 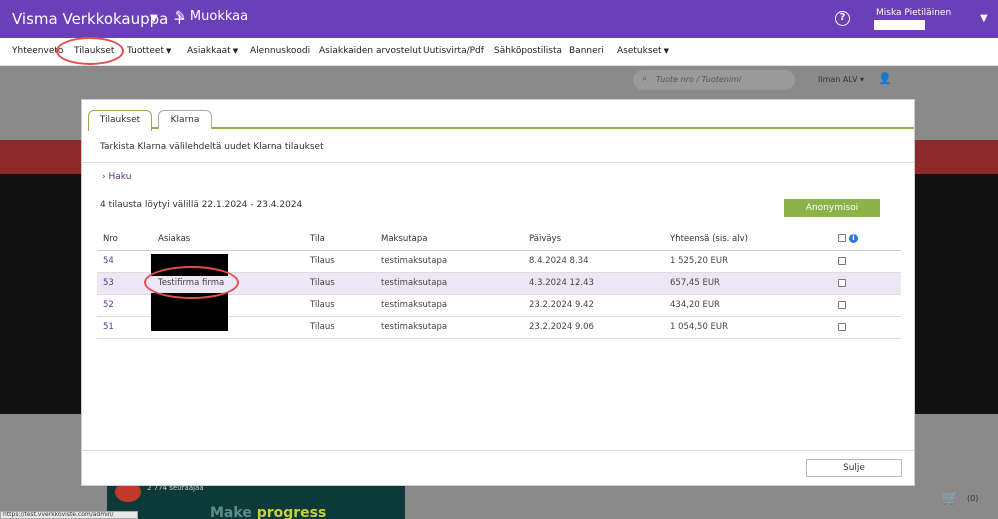 What do you see at coordinates (280, 51) in the screenshot?
I see `nav-item-alennuskoodi: Alennuskoodi` at bounding box center [280, 51].